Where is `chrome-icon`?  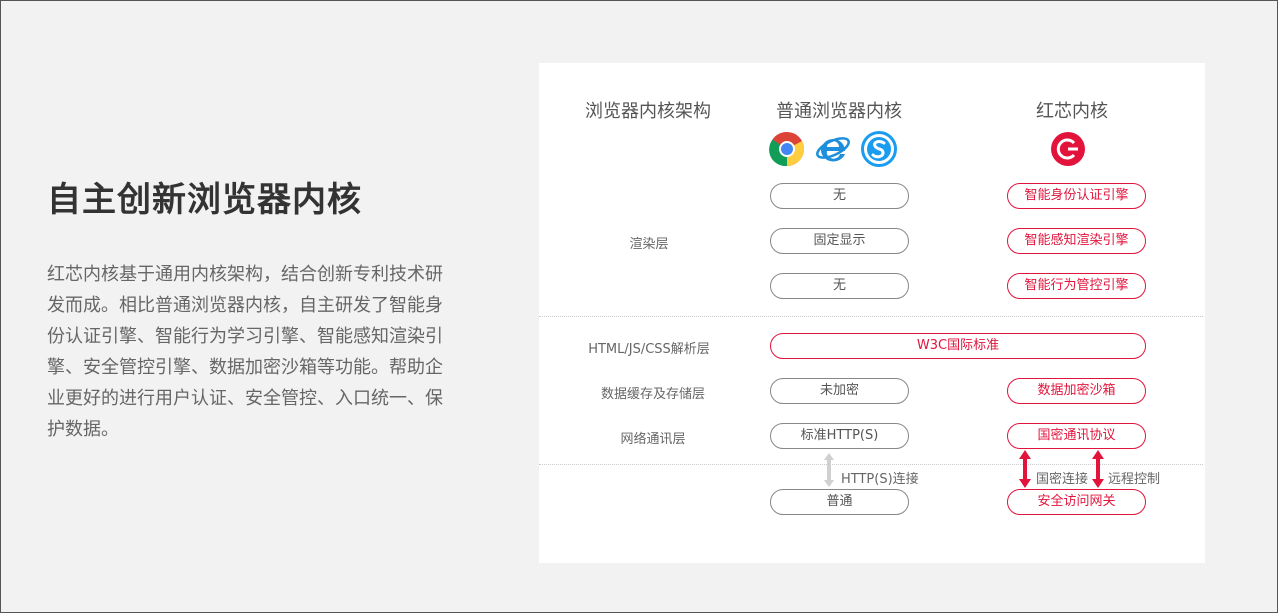
chrome-icon is located at coordinates (787, 149).